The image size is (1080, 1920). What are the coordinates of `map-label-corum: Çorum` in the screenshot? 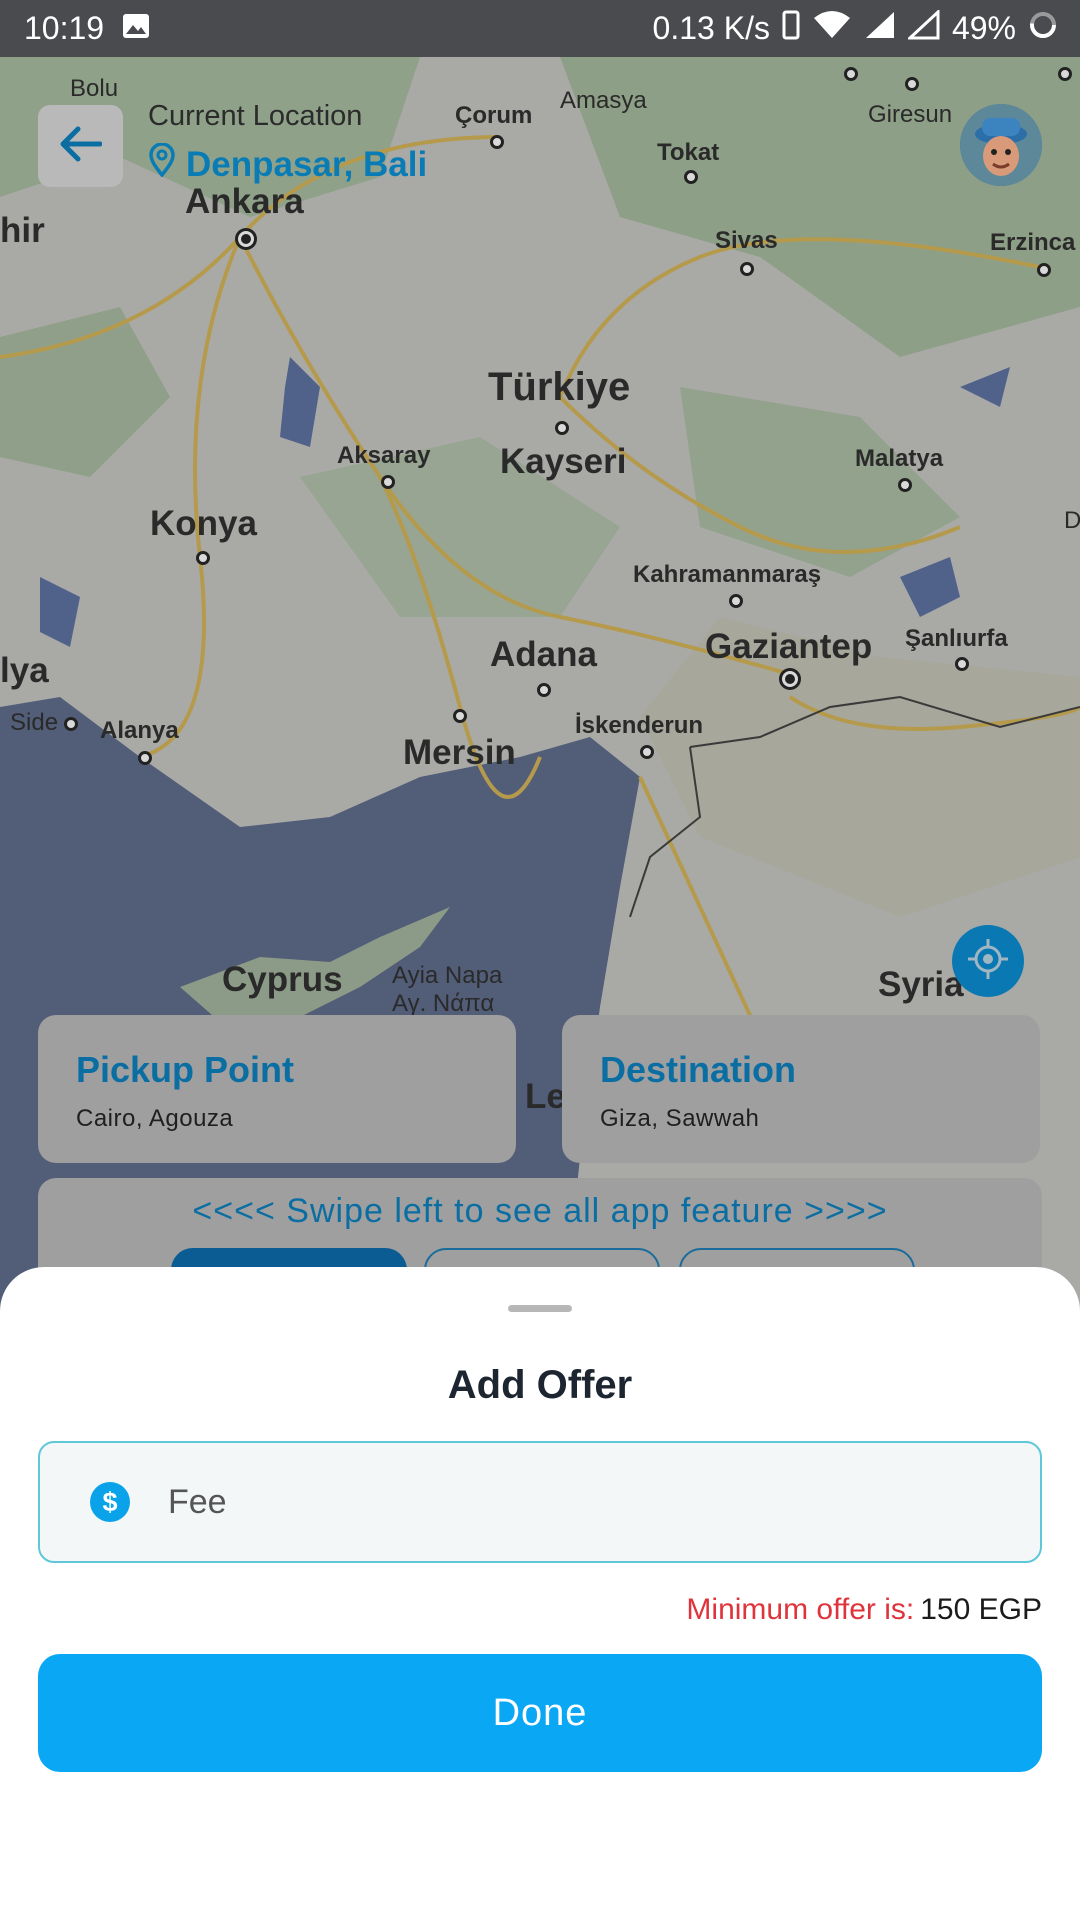 It's located at (494, 115).